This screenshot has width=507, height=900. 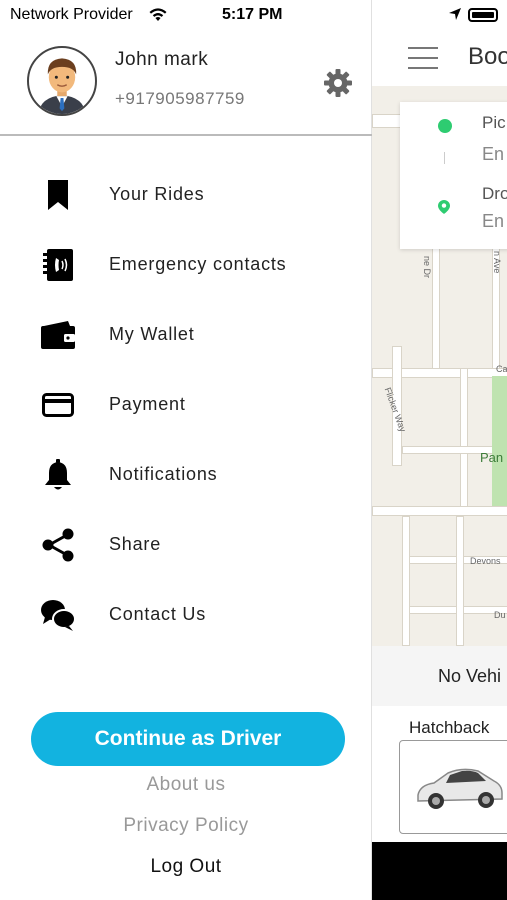 What do you see at coordinates (188, 739) in the screenshot?
I see `continue-as-driver-button: Continue as Driver` at bounding box center [188, 739].